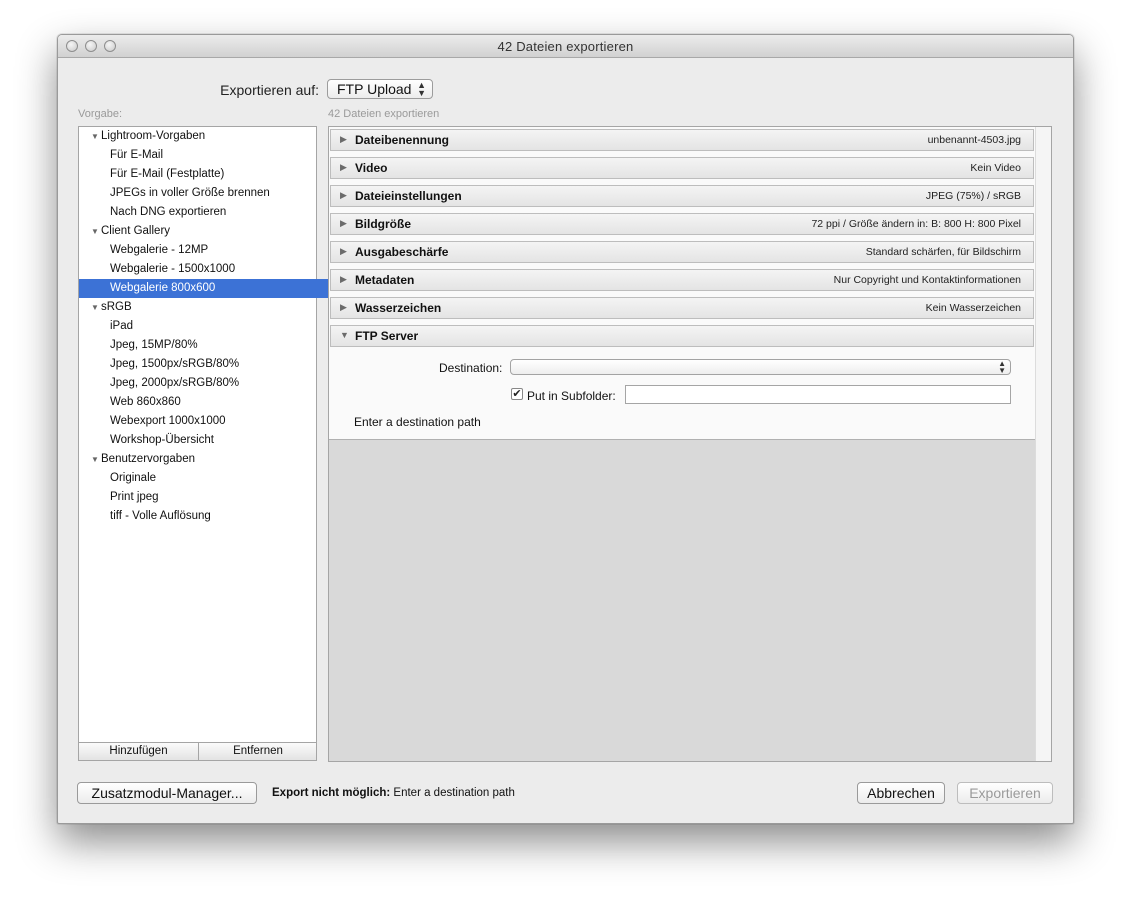 This screenshot has width=1129, height=901. What do you see at coordinates (818, 394) in the screenshot?
I see `subfolder-input` at bounding box center [818, 394].